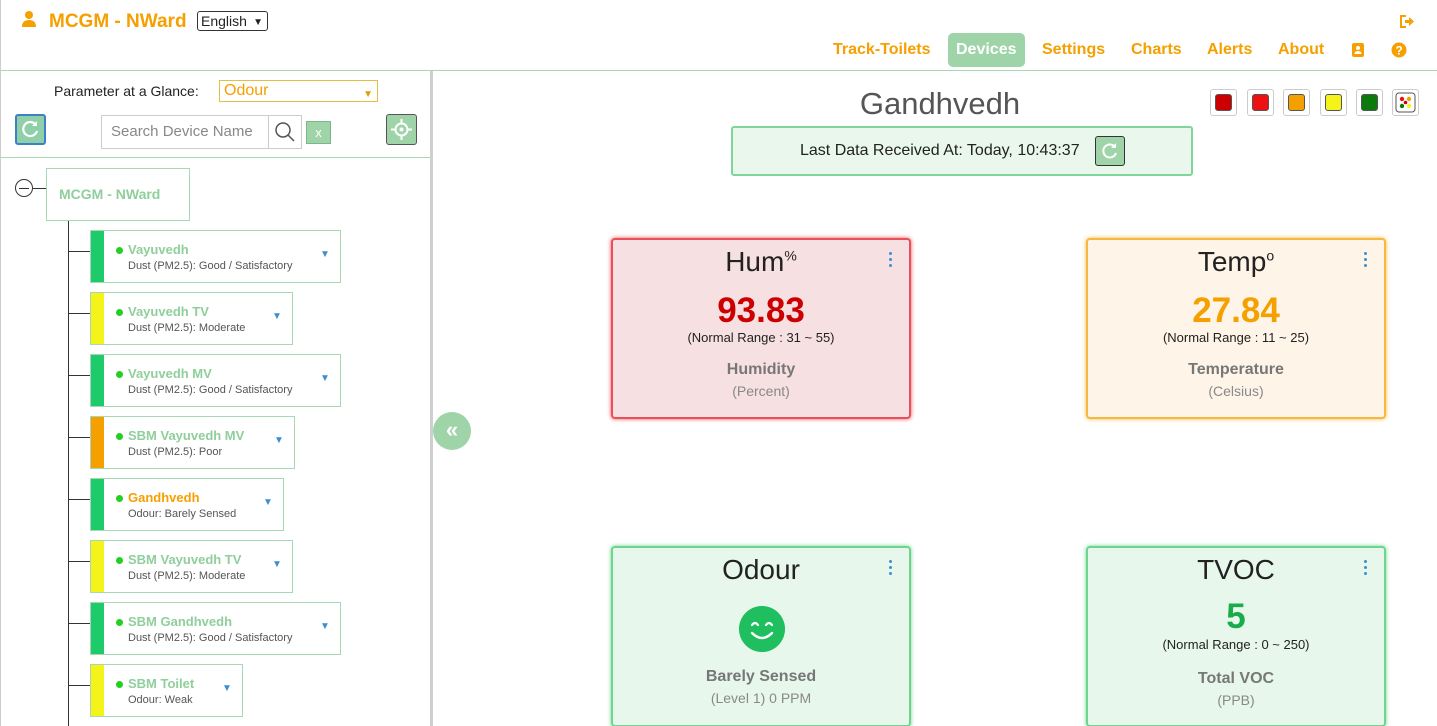 This screenshot has height=726, width=1437. I want to click on card-name: Temperature, so click(1236, 369).